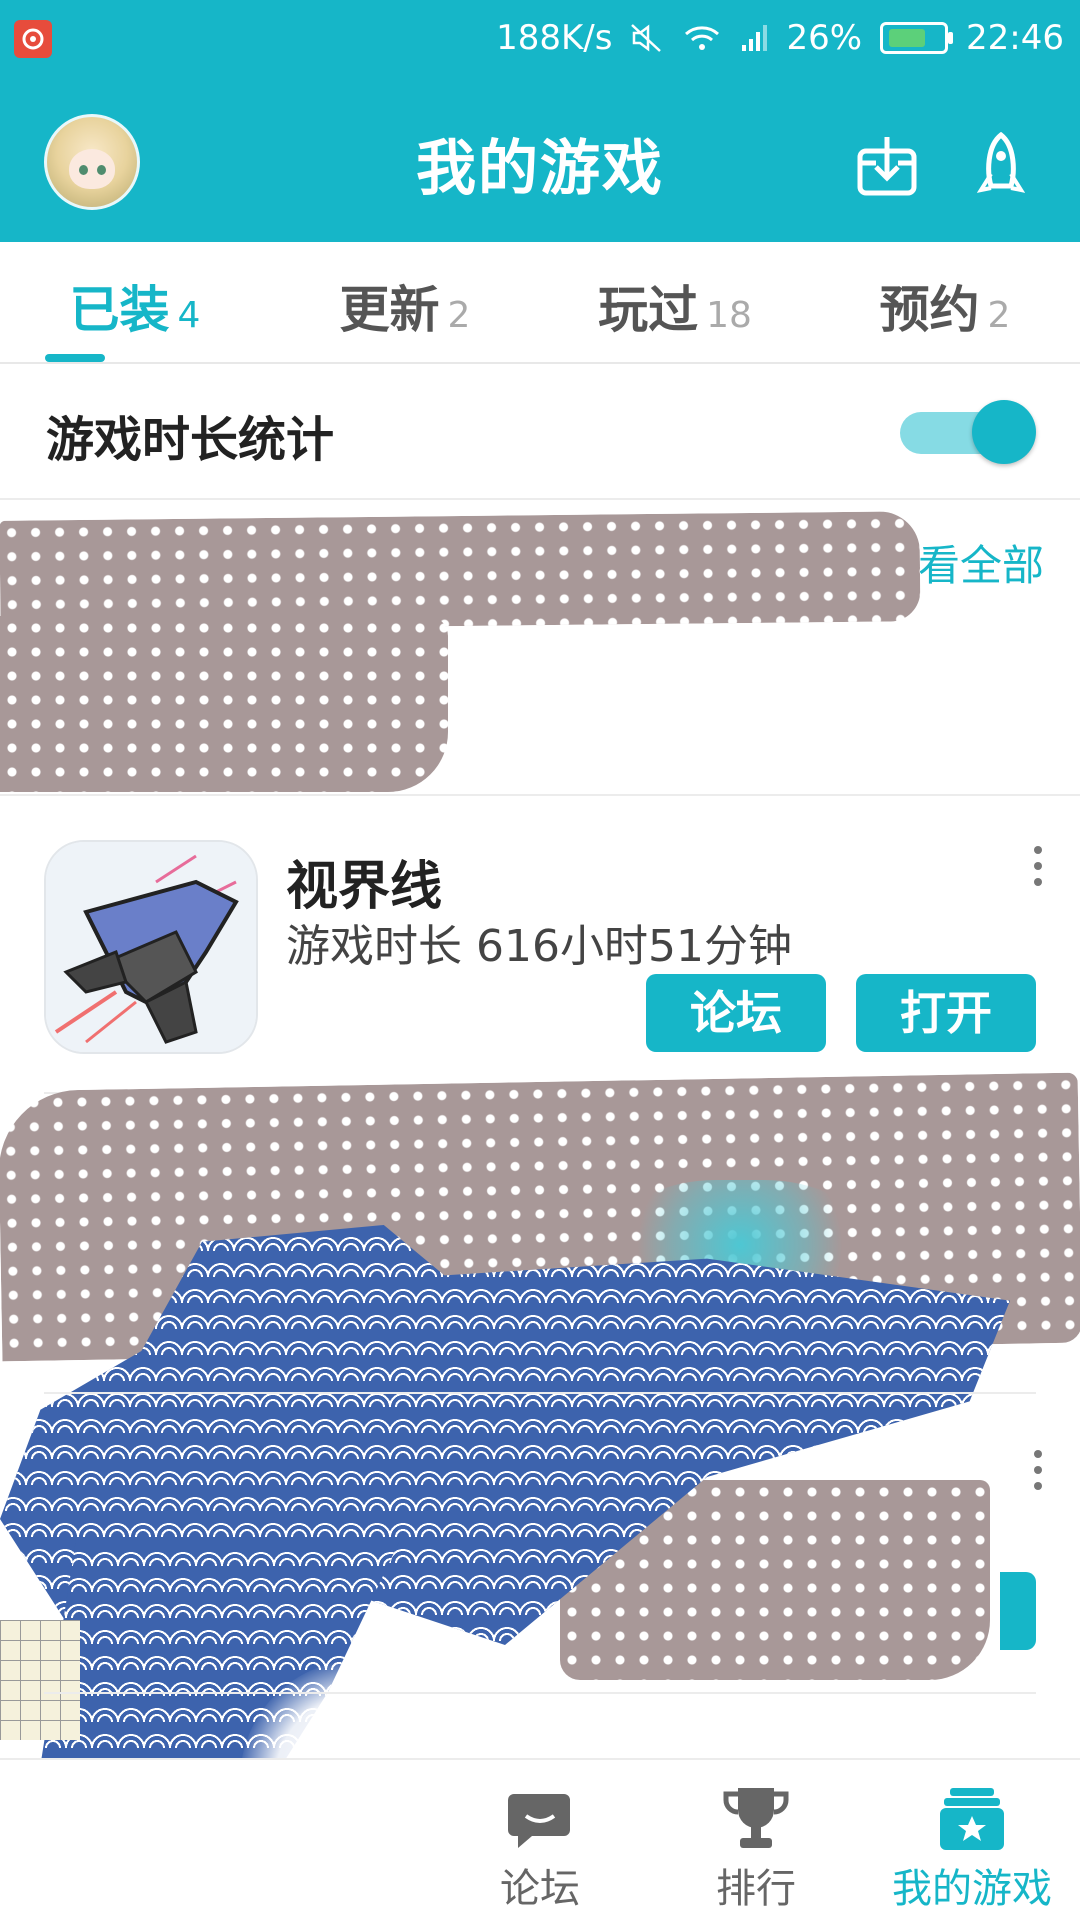  I want to click on battery-icon, so click(917, 38).